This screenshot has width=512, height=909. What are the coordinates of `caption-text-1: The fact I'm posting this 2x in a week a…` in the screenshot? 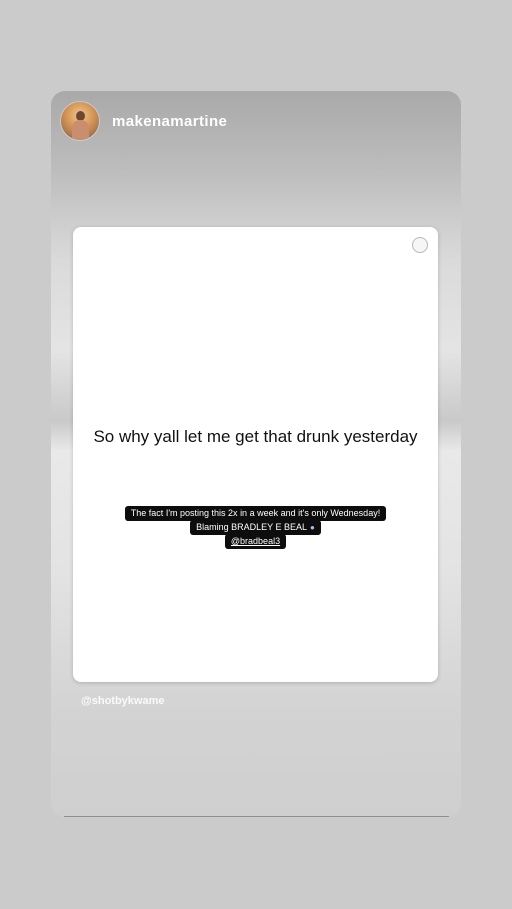 It's located at (255, 513).